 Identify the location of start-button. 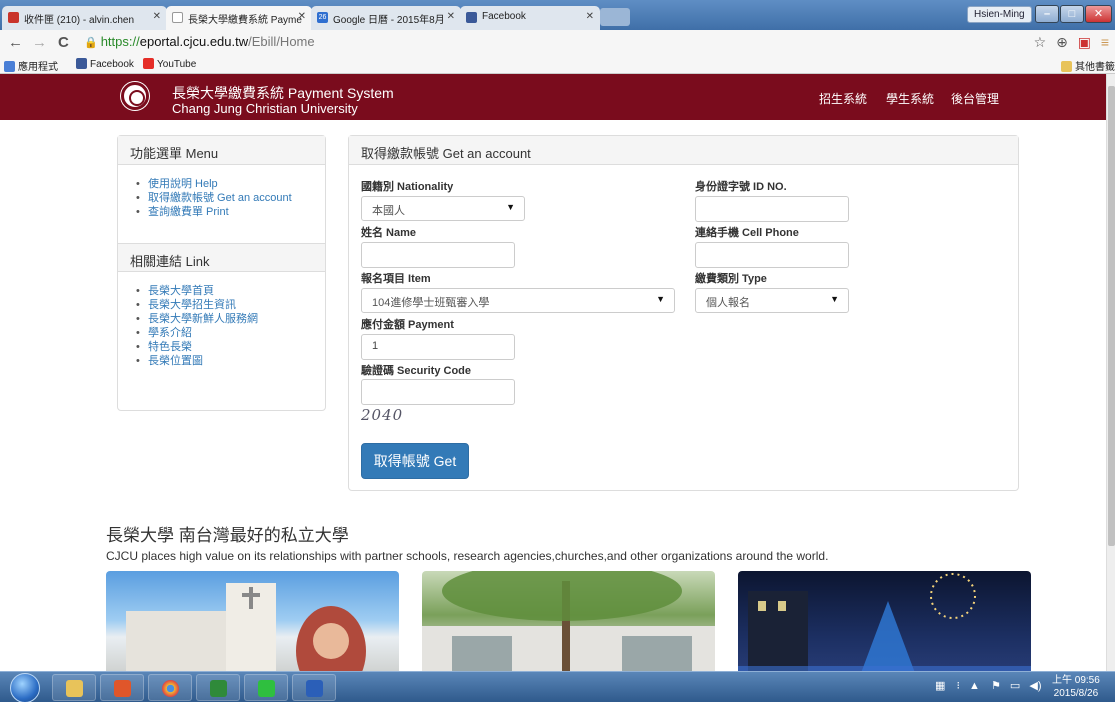
(25, 687).